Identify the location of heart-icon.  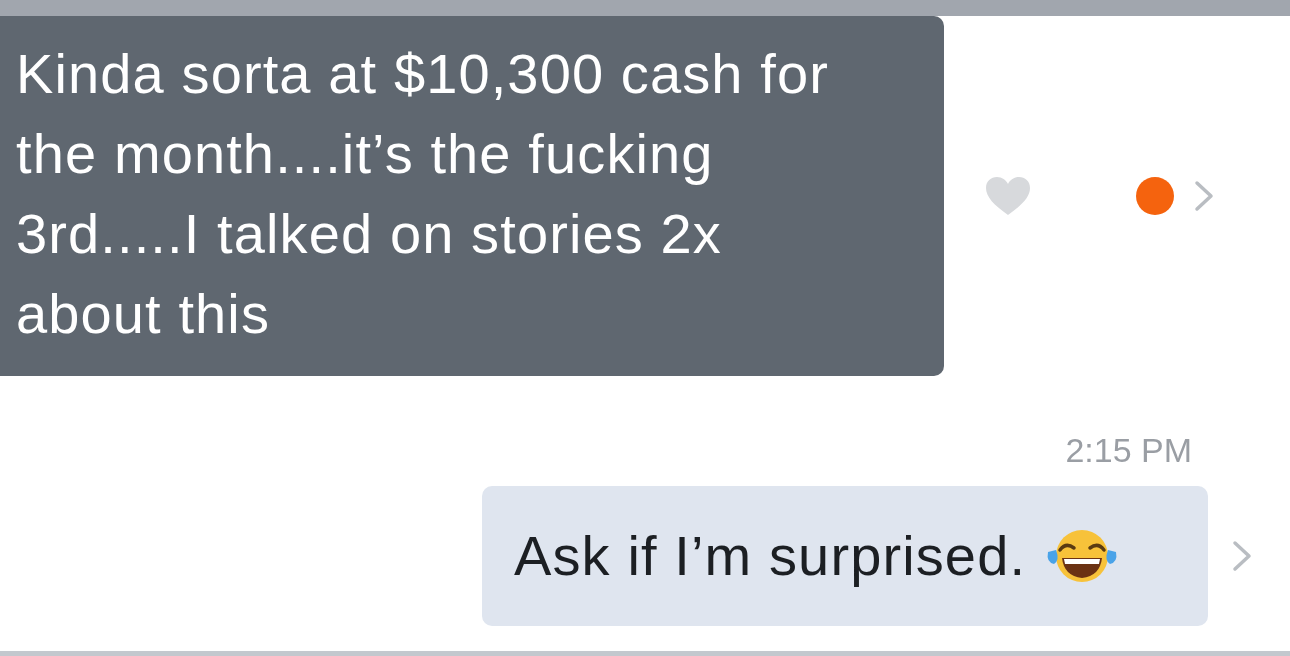
(1008, 196).